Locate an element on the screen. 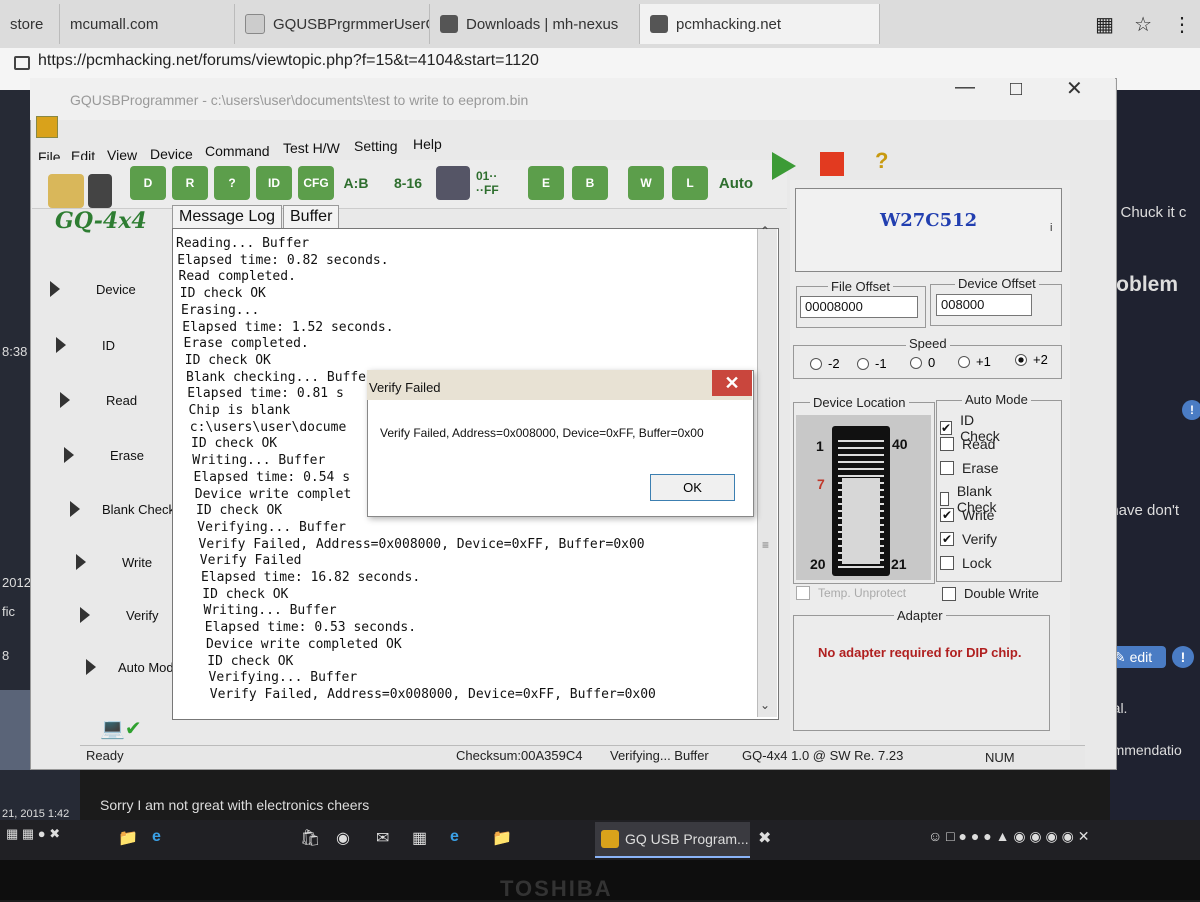 This screenshot has height=902, width=1200. nav-label: Write is located at coordinates (137, 562).